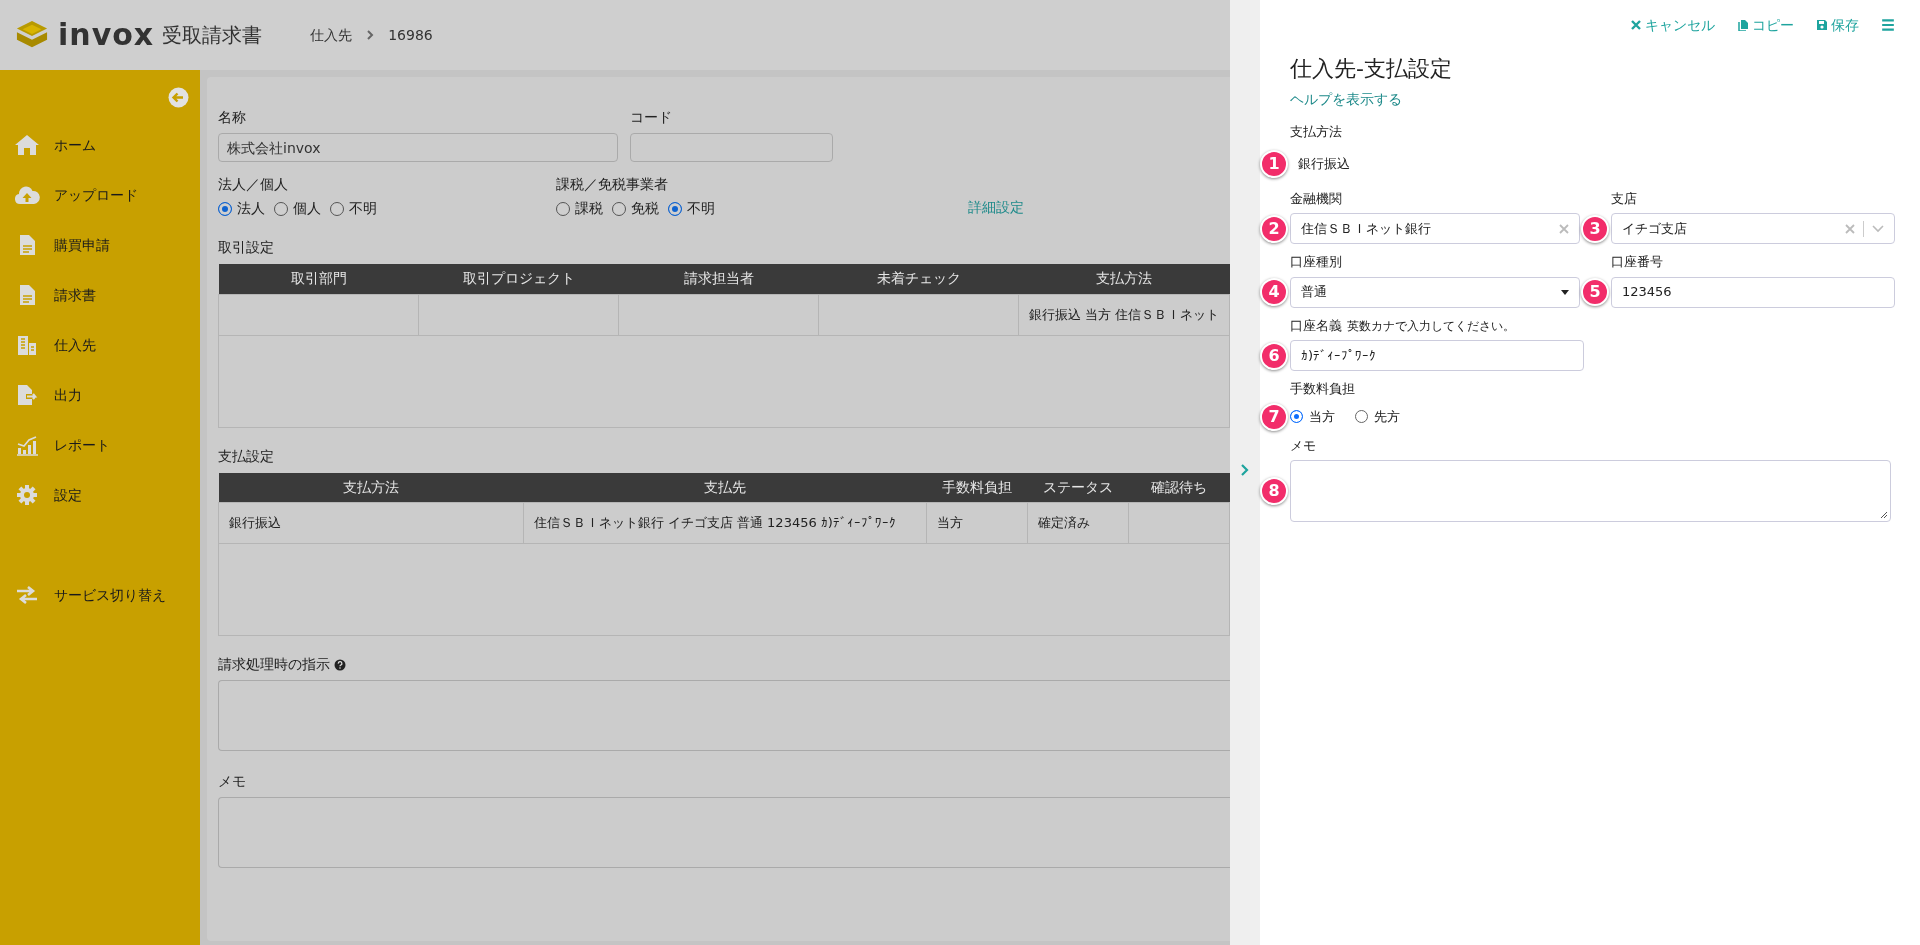 The height and width of the screenshot is (945, 1920). Describe the element at coordinates (651, 117) in the screenshot. I see `field-label: コード` at that location.